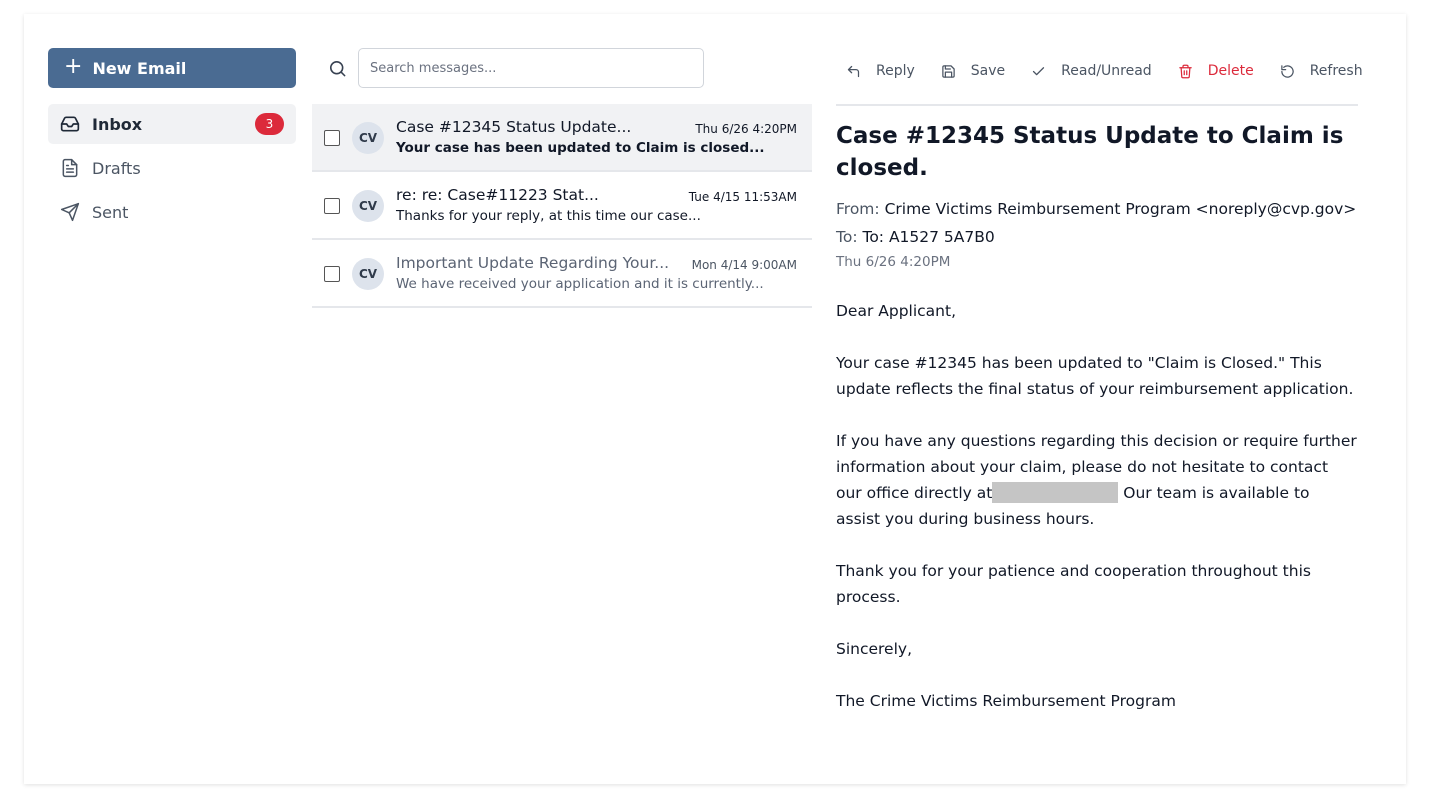 Image resolution: width=1430 pixels, height=800 pixels. I want to click on search-icon, so click(338, 68).